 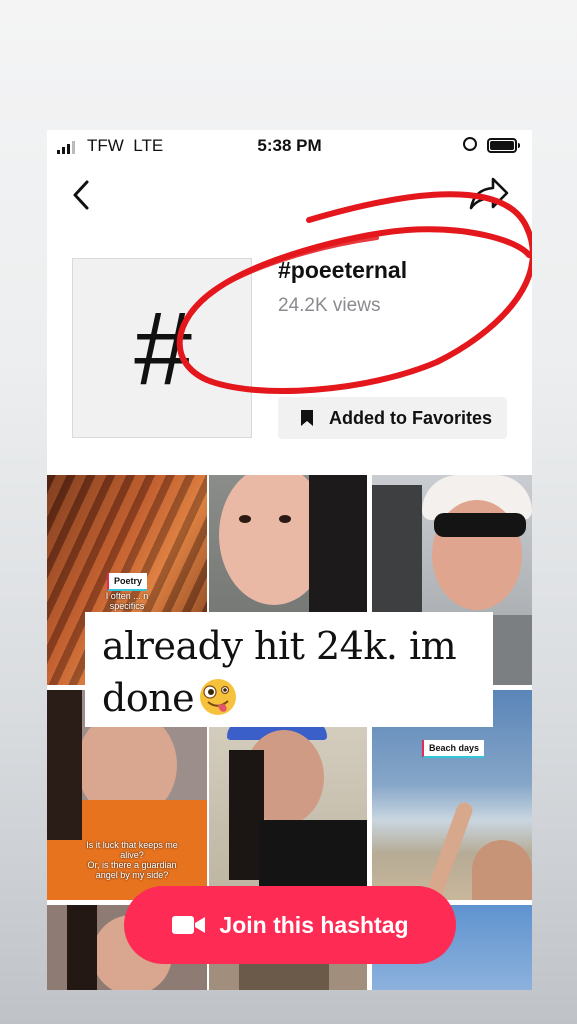 I want to click on join-hashtag-label: Join this hashtag, so click(x=314, y=924).